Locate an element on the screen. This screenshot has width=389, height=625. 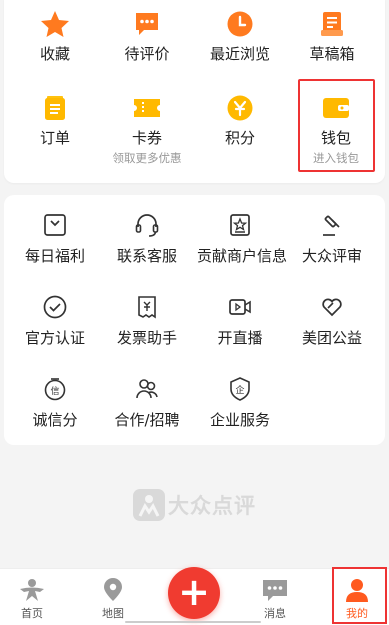
shop-star-icon is located at coordinates (240, 225).